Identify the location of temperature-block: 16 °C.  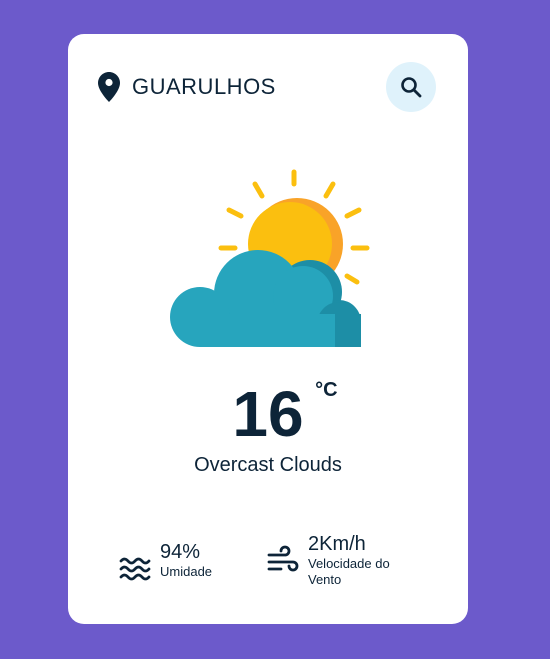
(268, 414).